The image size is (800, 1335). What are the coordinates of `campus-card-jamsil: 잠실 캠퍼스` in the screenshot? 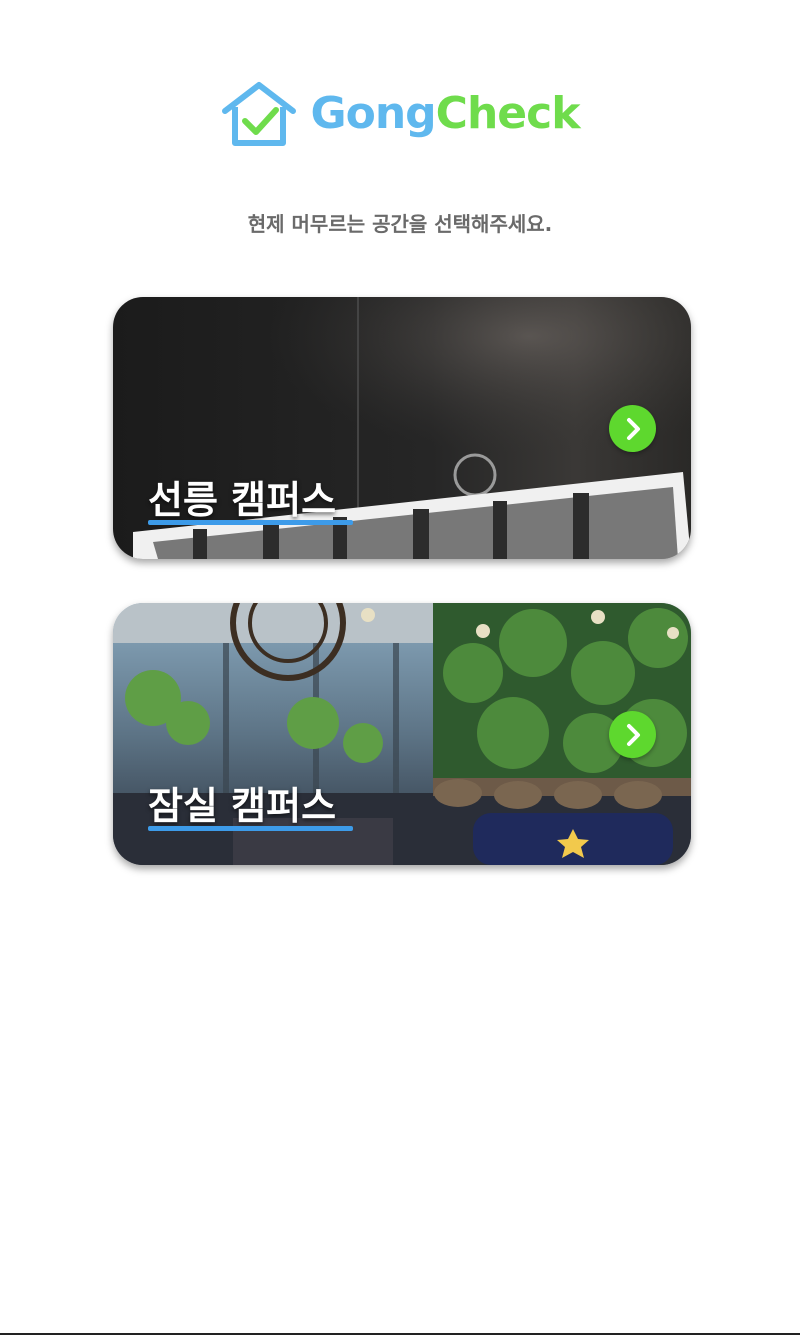 It's located at (402, 734).